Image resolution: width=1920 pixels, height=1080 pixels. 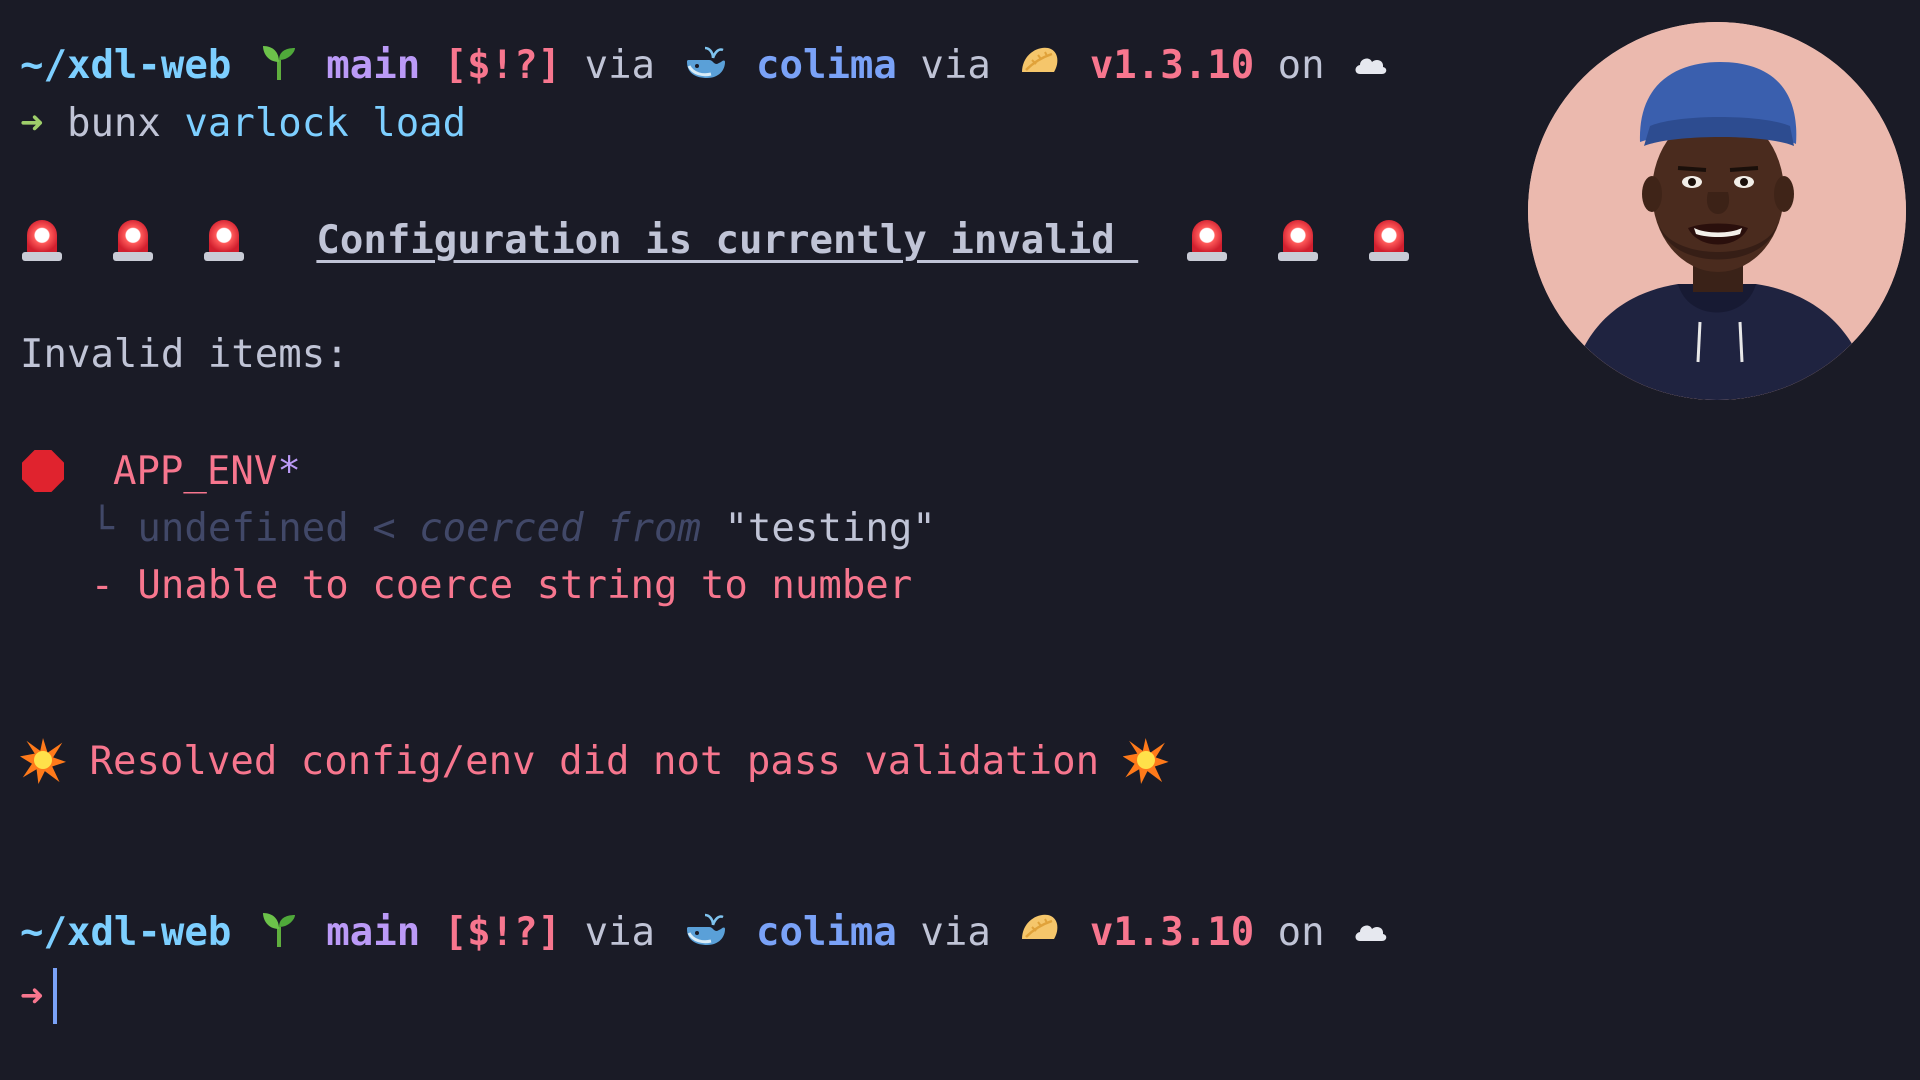 I want to click on stop-sign-icon, so click(x=43, y=471).